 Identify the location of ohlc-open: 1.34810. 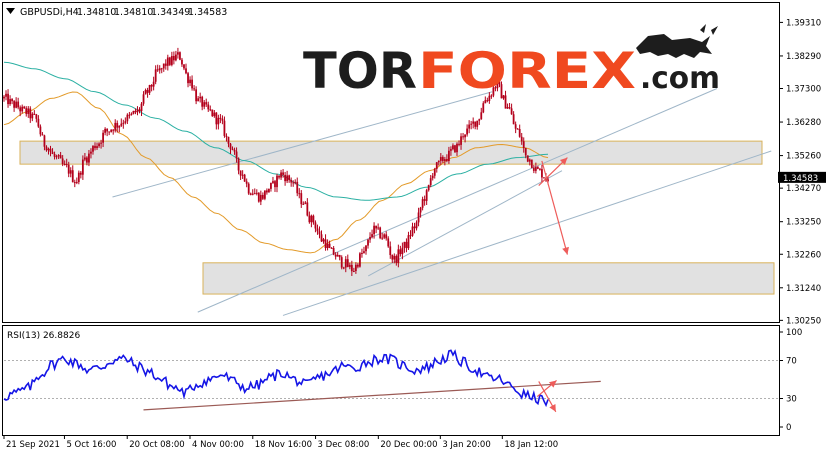
(96, 12).